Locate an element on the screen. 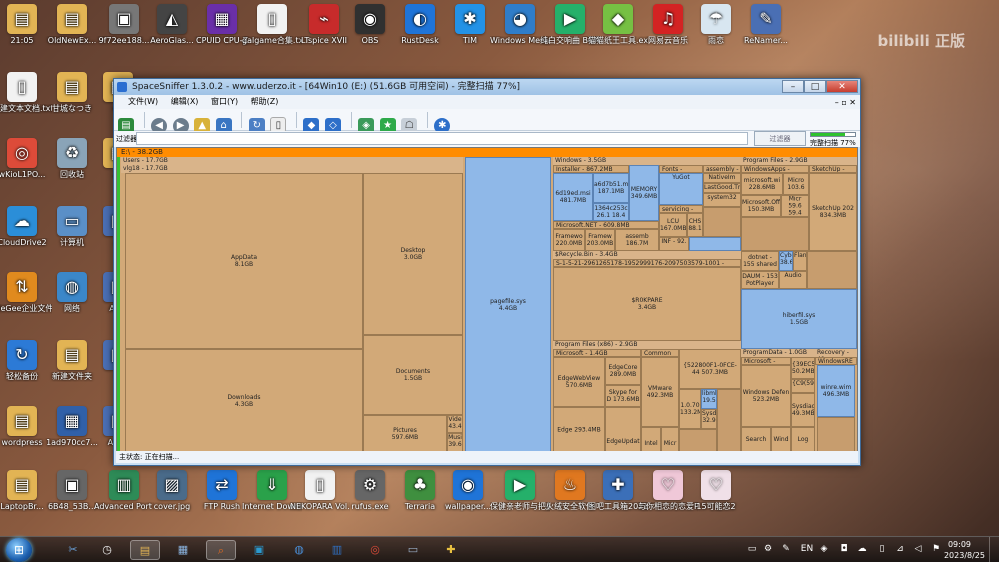 The width and height of the screenshot is (999, 562). block-c9: {C9(59 is located at coordinates (803, 386).